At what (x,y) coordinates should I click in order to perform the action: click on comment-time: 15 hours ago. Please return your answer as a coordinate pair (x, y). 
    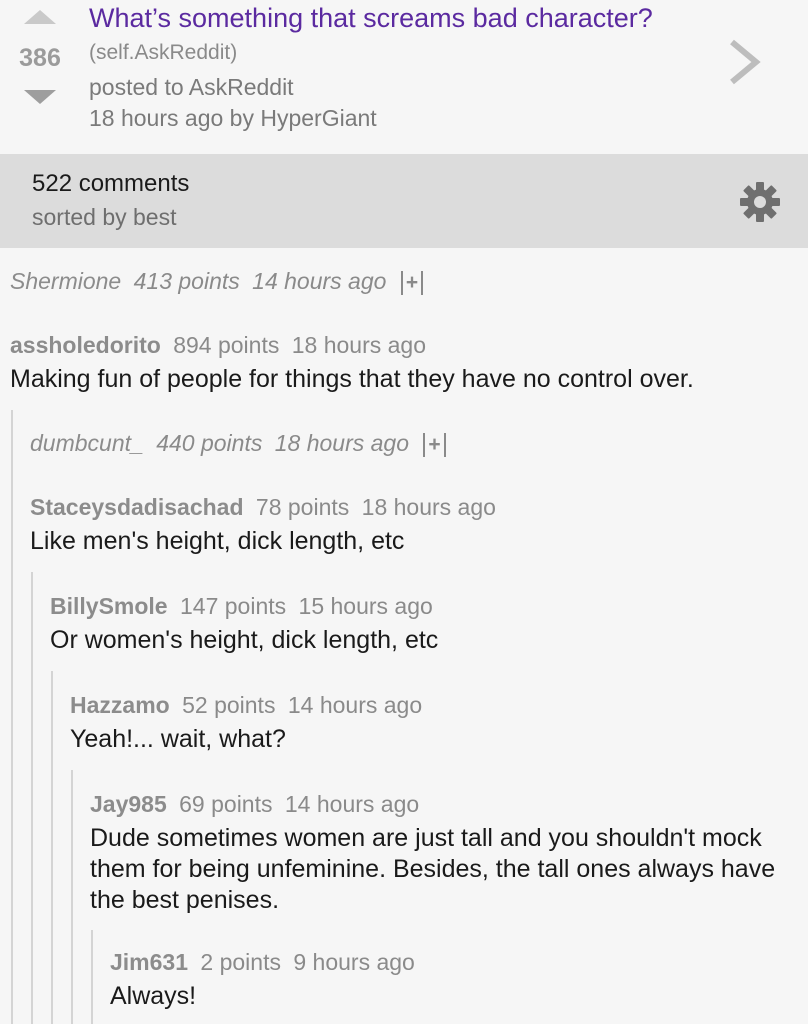
    Looking at the image, I should click on (365, 606).